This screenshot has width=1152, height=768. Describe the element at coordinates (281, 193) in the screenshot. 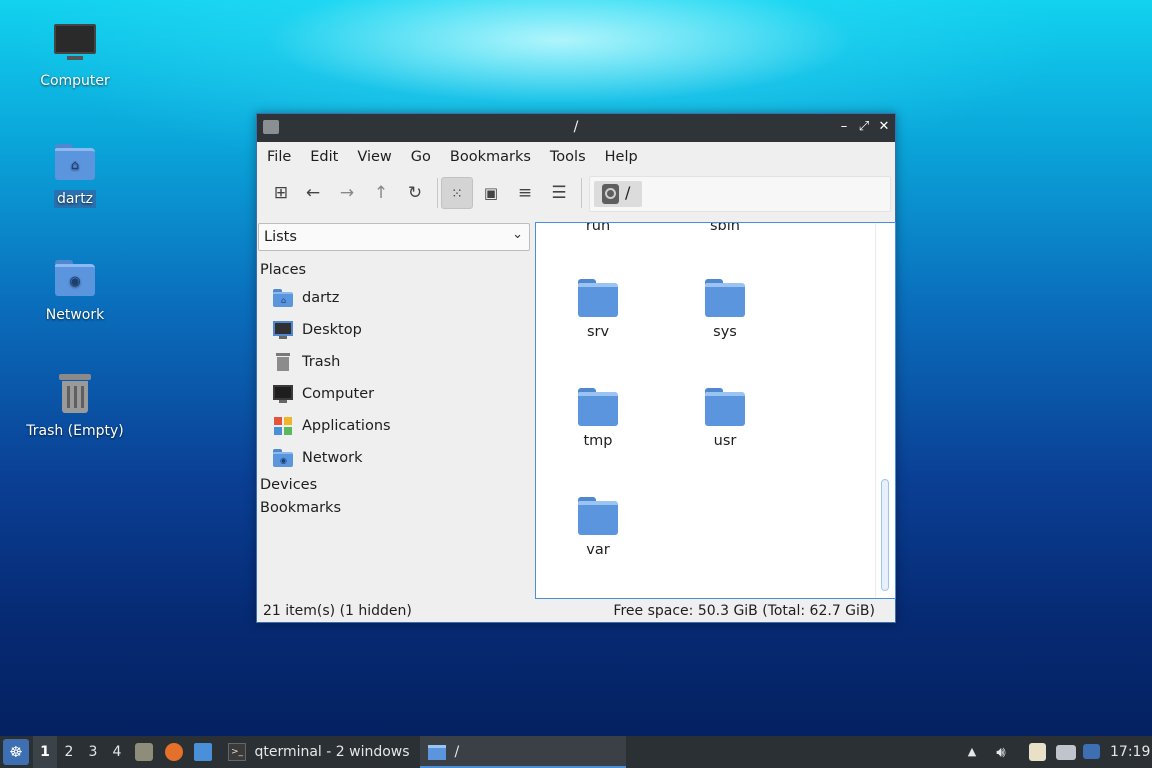

I see `new-tab-icon: ⊞` at that location.